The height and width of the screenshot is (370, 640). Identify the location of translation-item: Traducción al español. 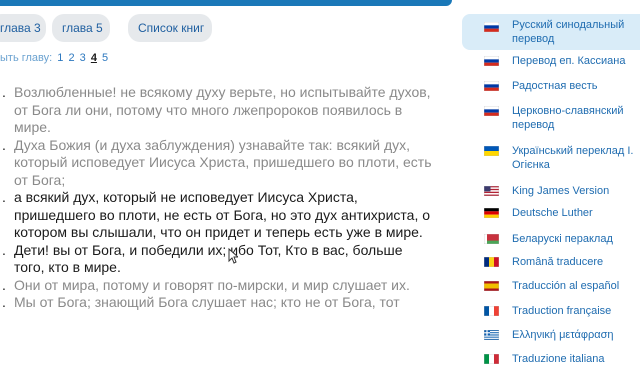
(551, 288).